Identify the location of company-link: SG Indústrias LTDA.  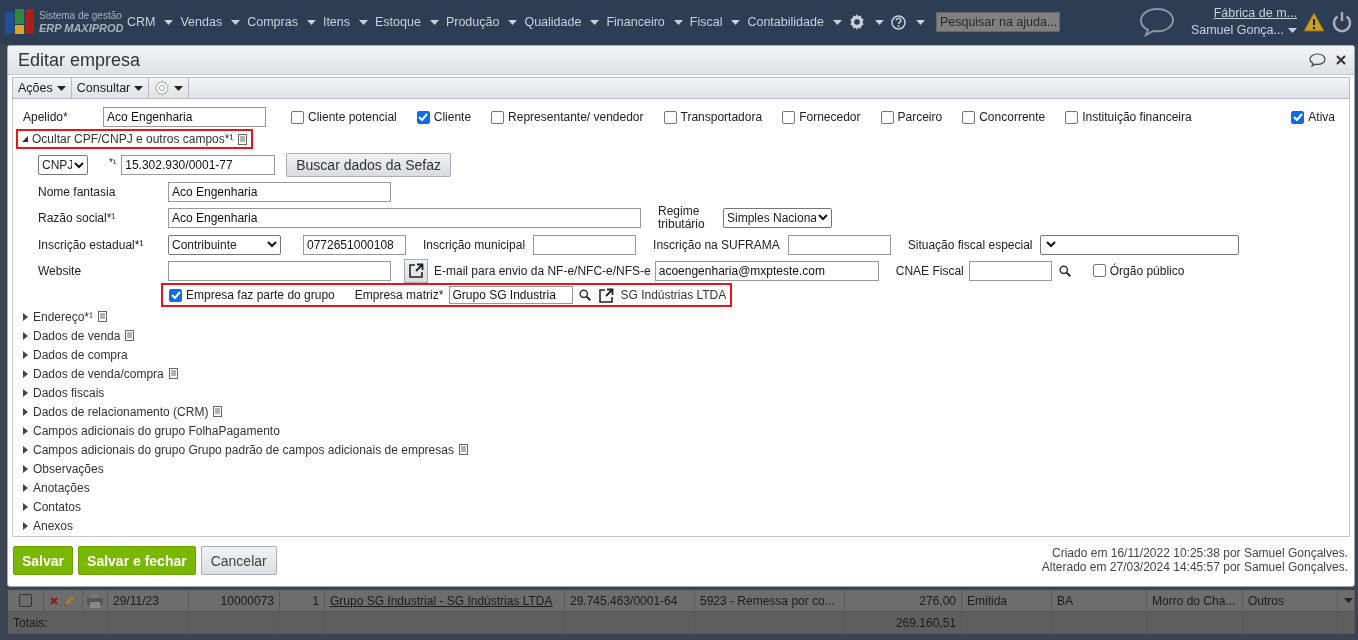
(673, 295).